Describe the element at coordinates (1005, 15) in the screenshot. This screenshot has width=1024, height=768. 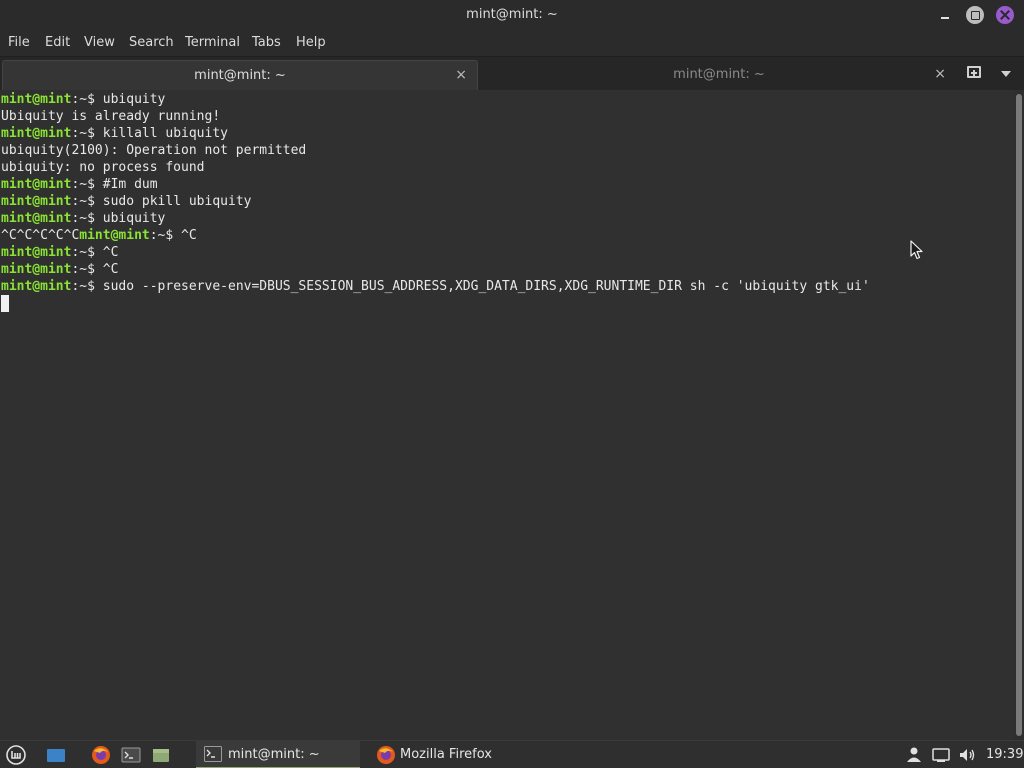
I see `close-button` at that location.